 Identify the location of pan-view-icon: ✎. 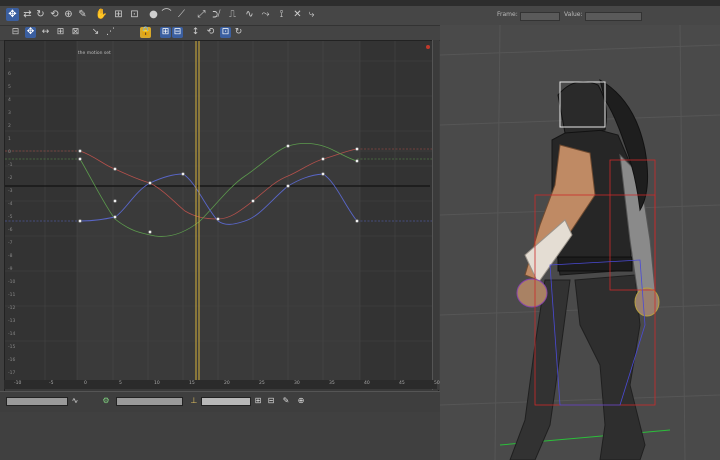
(286, 401).